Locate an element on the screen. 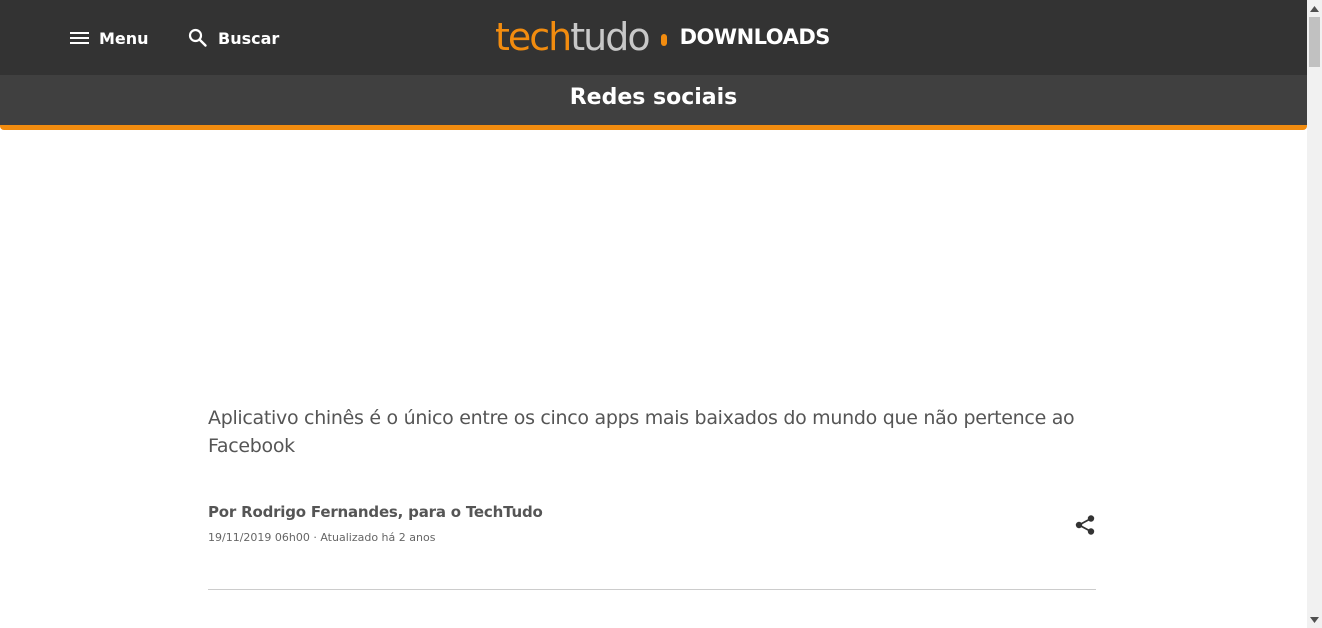 Image resolution: width=1322 pixels, height=628 pixels. section-title: Redes sociais is located at coordinates (654, 97).